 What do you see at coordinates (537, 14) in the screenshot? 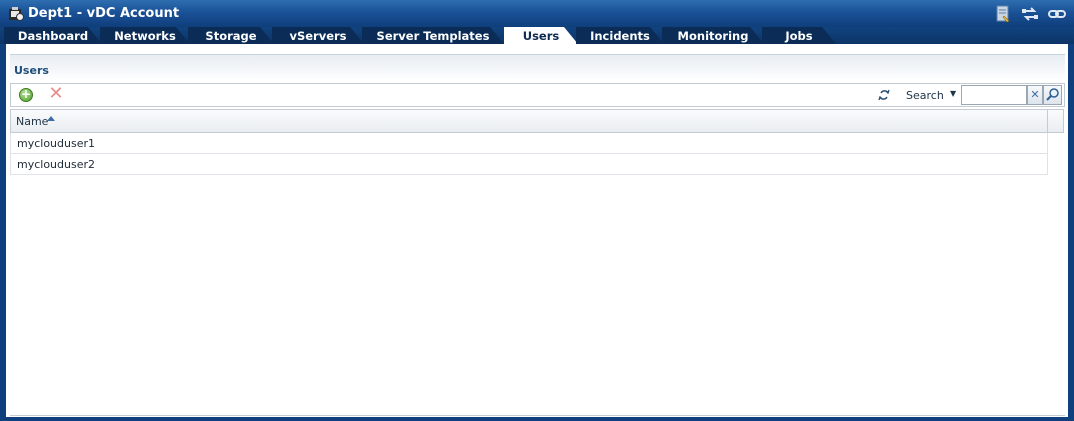
I see `title-bar: Dept1 - vDC Account` at bounding box center [537, 14].